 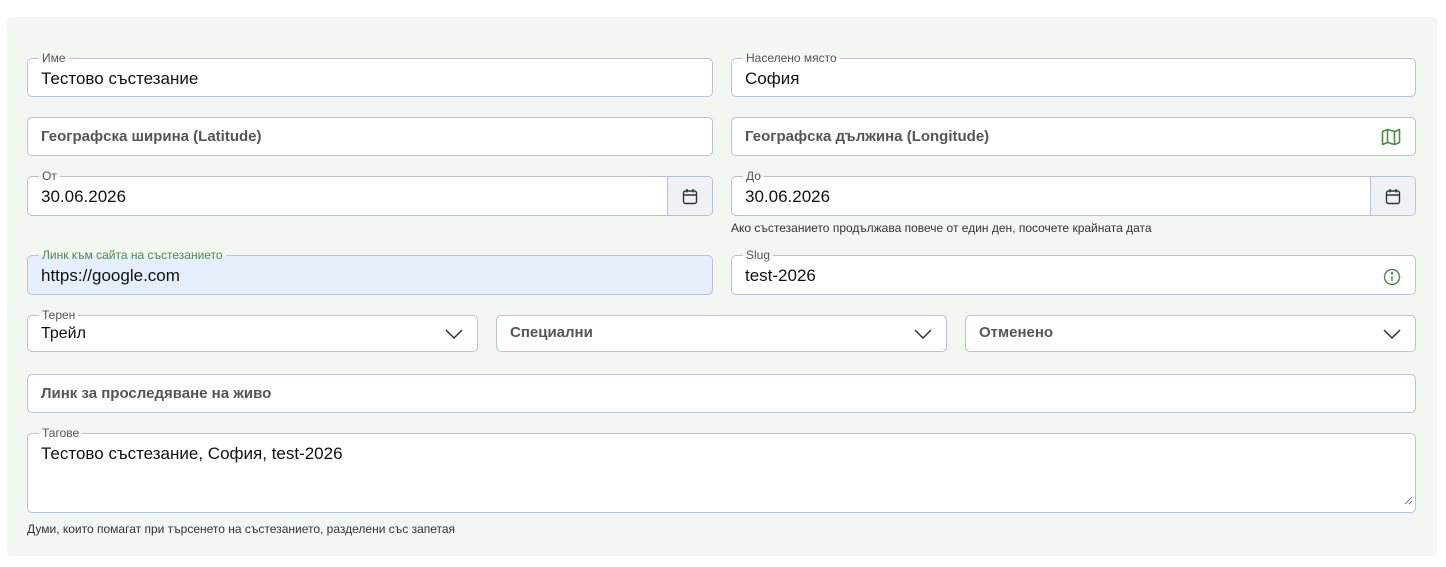 What do you see at coordinates (156, 393) in the screenshot?
I see `live-tracking-placeholder: Линк за проследяване на живо` at bounding box center [156, 393].